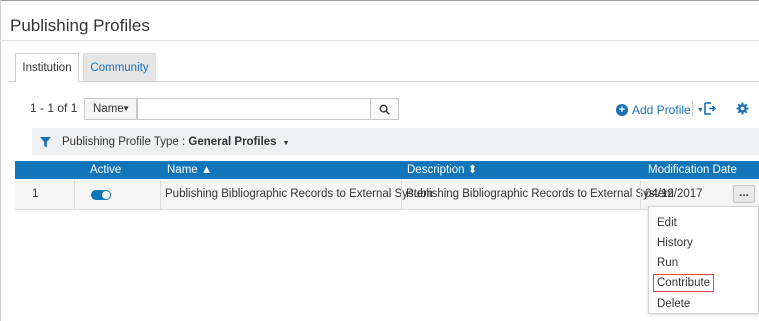 The height and width of the screenshot is (321, 759). I want to click on window-top-border, so click(379, 0).